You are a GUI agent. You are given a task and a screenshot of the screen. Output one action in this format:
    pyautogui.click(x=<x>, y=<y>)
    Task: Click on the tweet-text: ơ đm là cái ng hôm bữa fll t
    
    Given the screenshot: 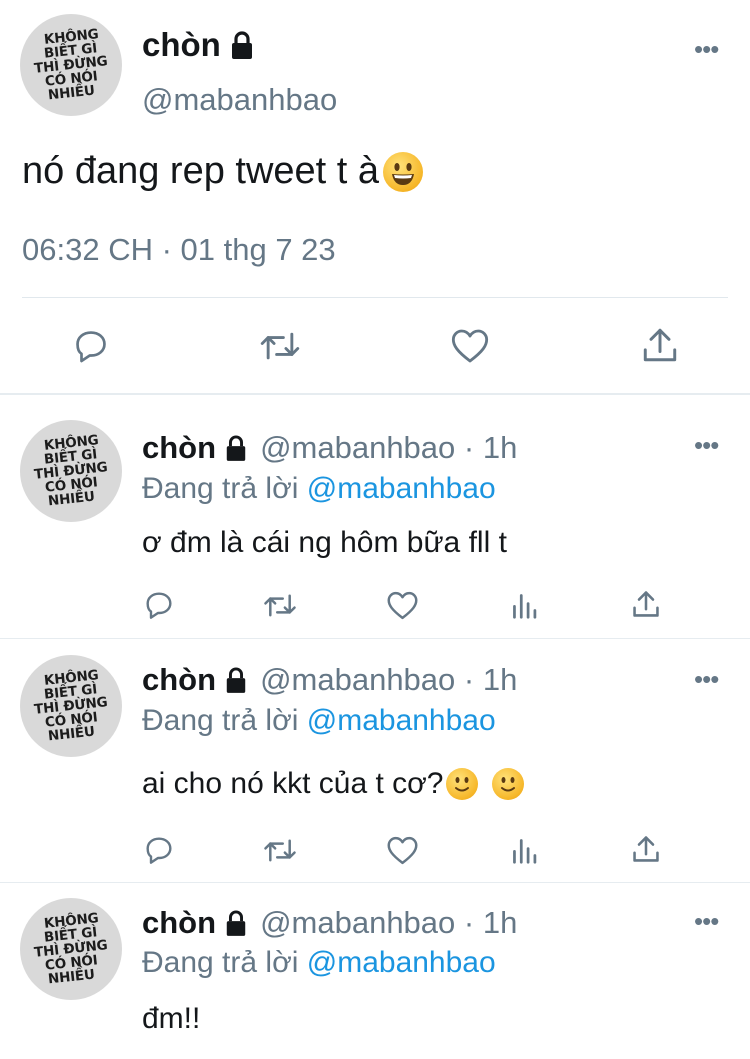 What is the action you would take?
    pyautogui.click(x=324, y=542)
    